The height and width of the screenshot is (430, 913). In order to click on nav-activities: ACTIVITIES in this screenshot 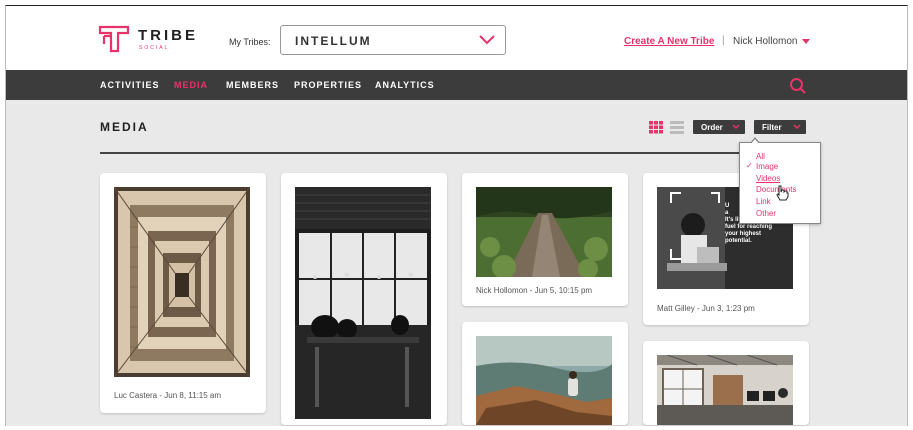, I will do `click(130, 85)`.